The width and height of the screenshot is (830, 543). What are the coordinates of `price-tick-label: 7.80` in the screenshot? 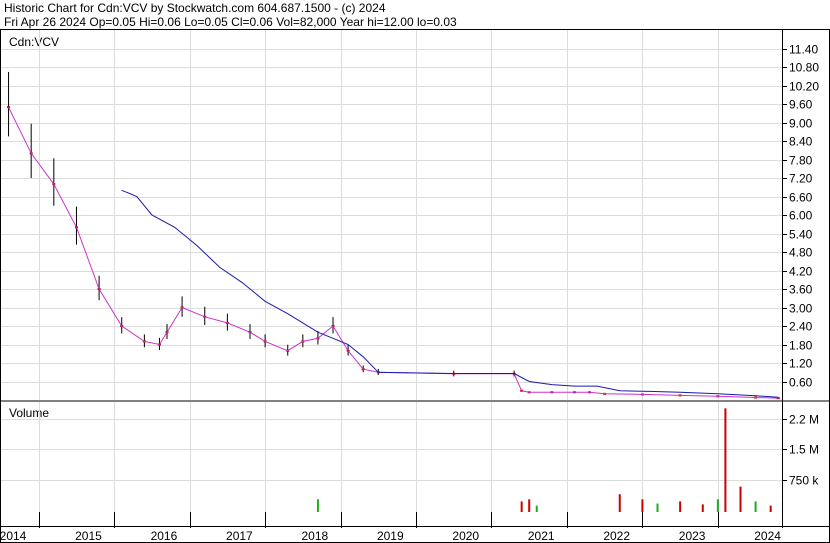 It's located at (801, 161).